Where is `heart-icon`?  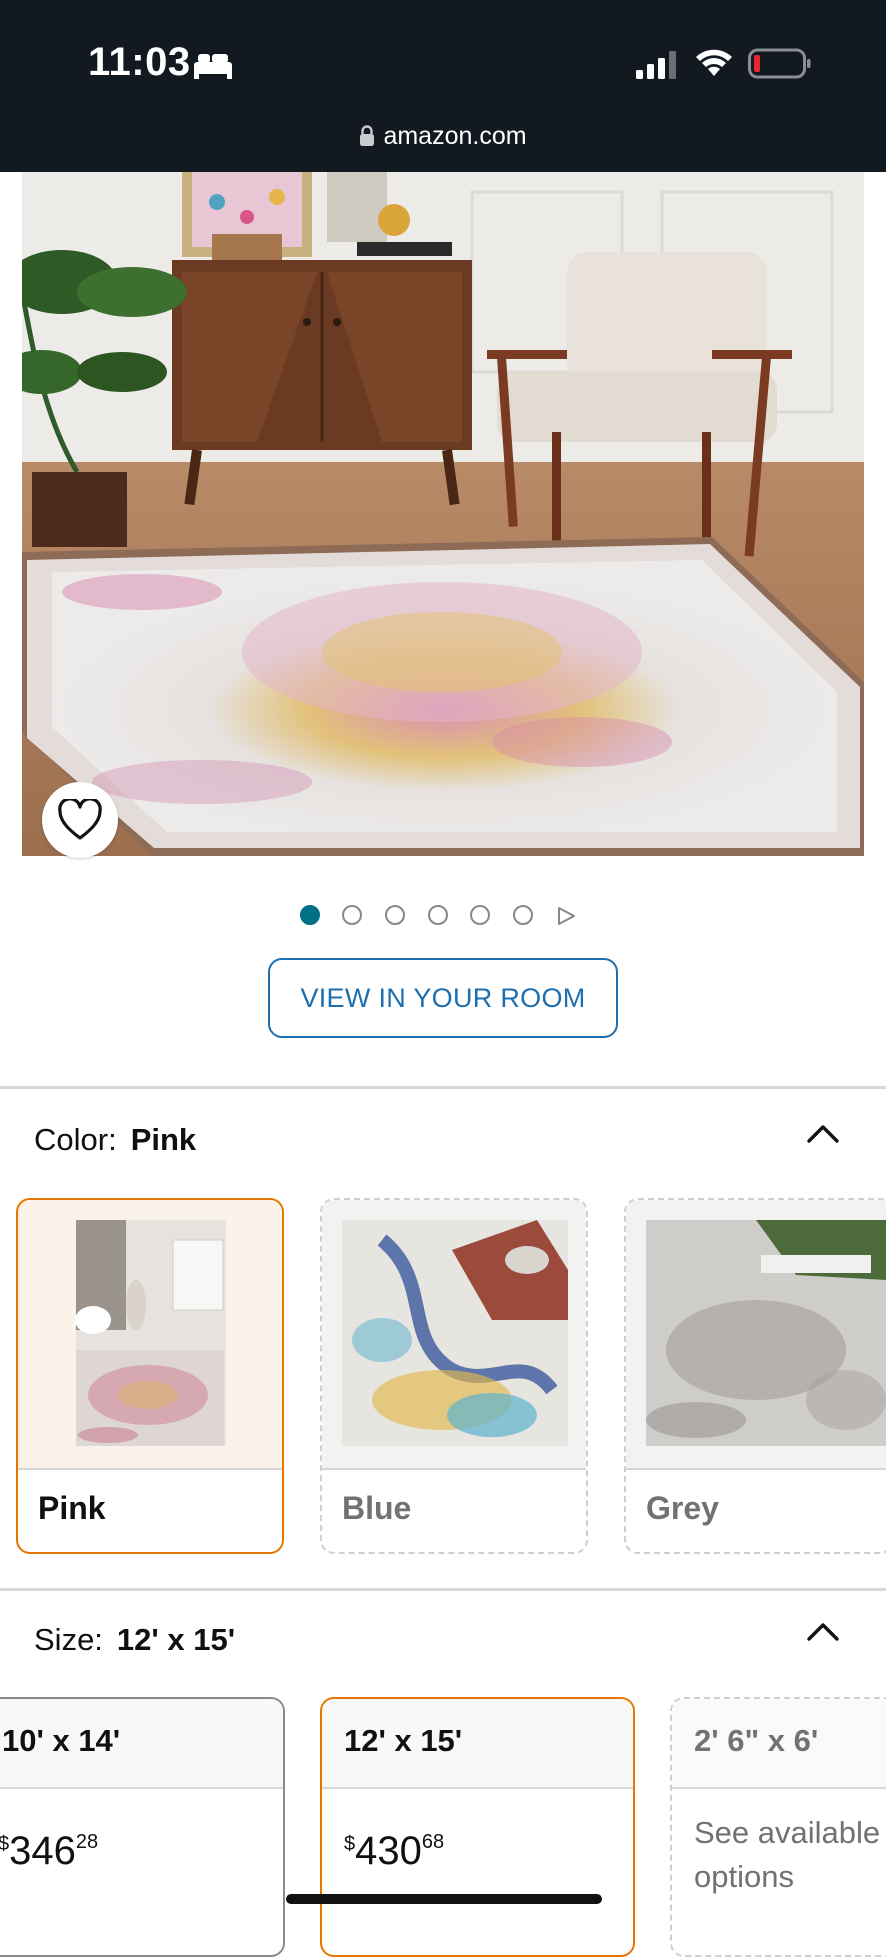 heart-icon is located at coordinates (80, 819).